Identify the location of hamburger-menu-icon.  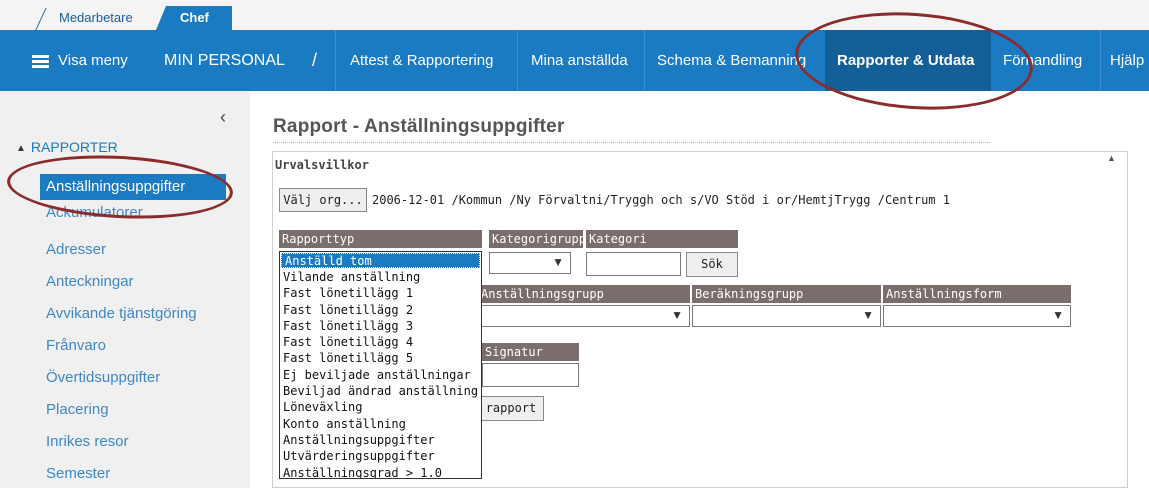
(40, 61).